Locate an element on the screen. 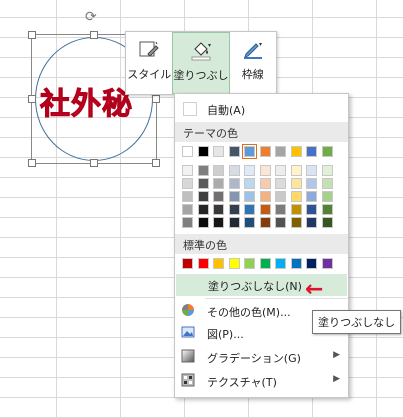 The width and height of the screenshot is (403, 418). shape-style-icon is located at coordinates (149, 49).